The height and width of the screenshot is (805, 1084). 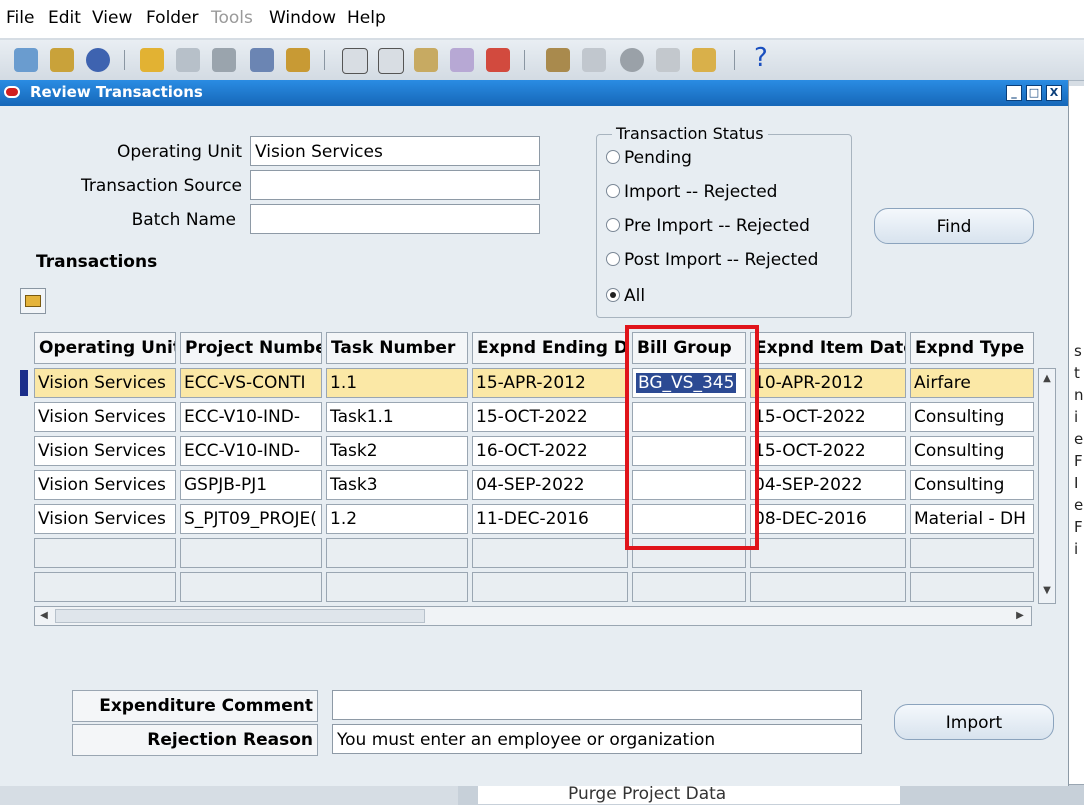 I want to click on bill-group-cell, so click(x=689, y=587).